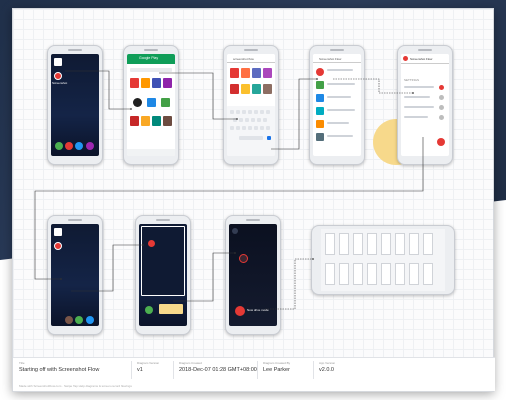 The image size is (506, 400). What do you see at coordinates (218, 370) in the screenshot?
I see `footer-value: 2018-Dec-07 01:28 GMT+08:00` at bounding box center [218, 370].